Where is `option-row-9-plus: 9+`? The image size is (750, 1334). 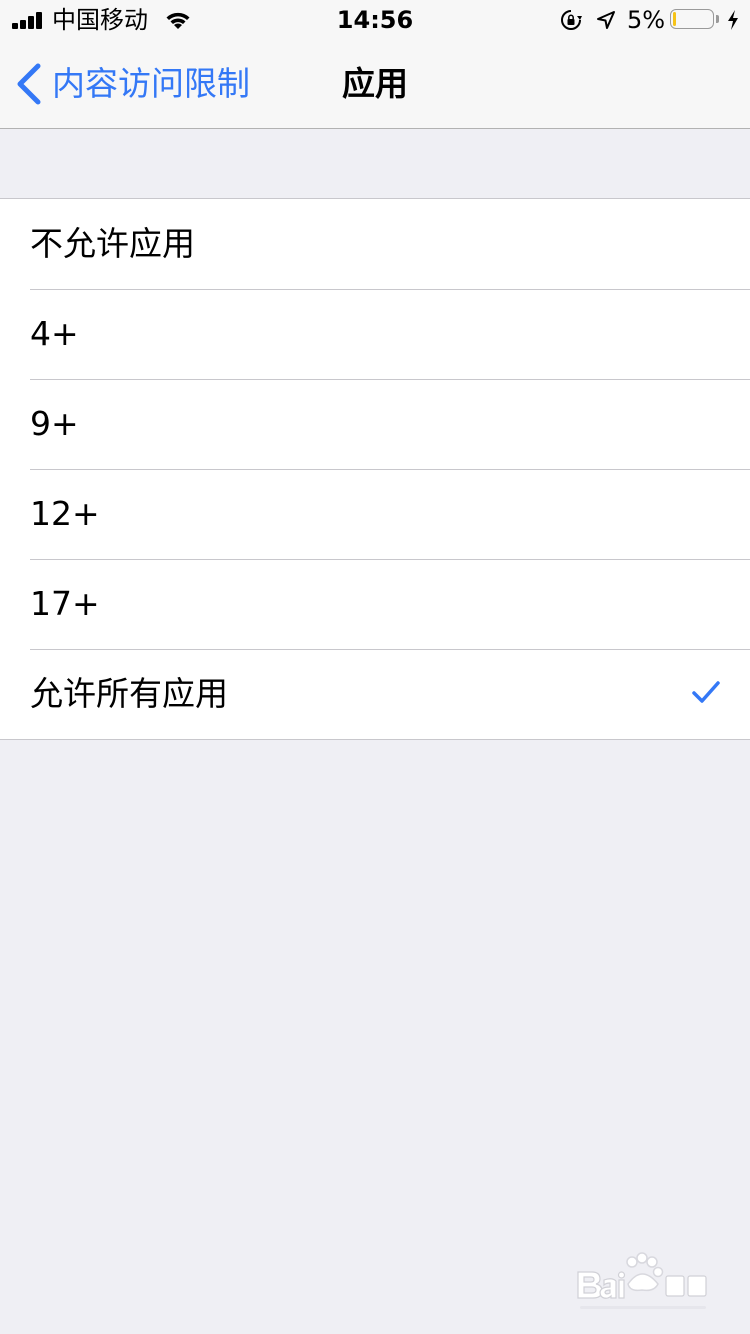 option-row-9-plus: 9+ is located at coordinates (375, 424).